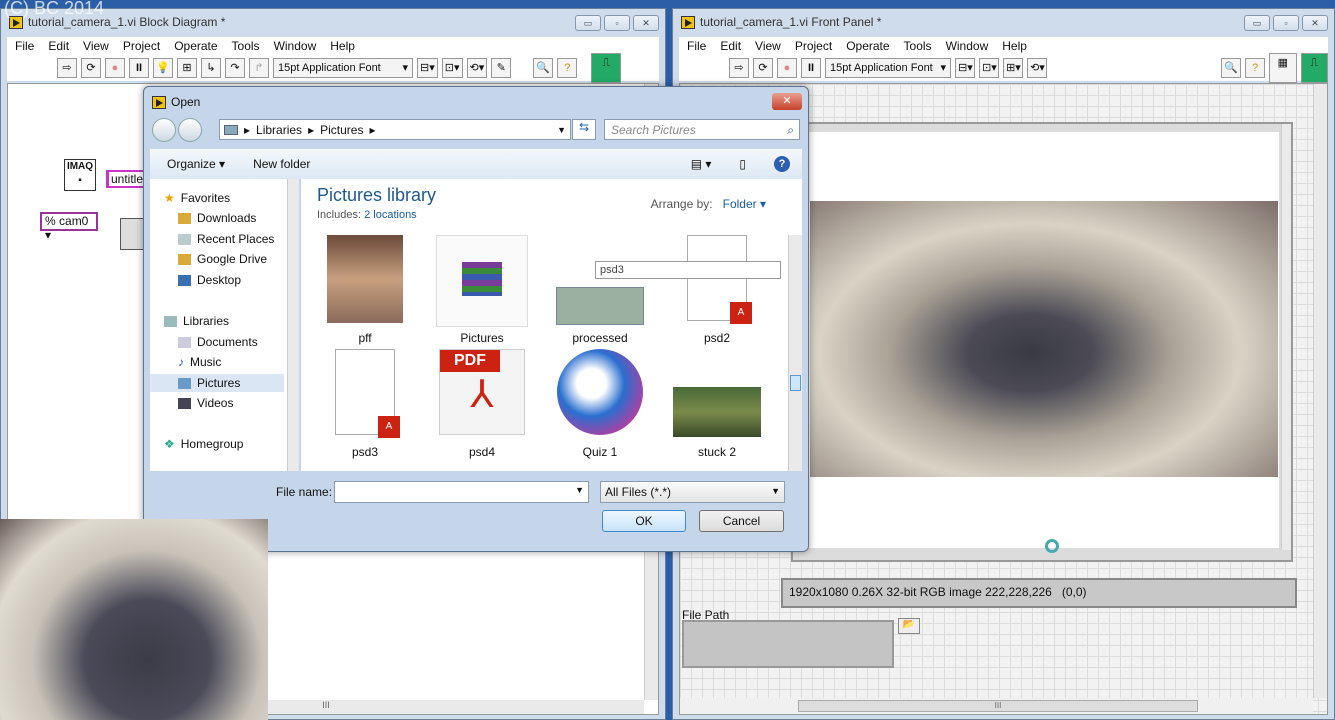  I want to click on nav-homegroup: ❖ Homegroup, so click(217, 444).